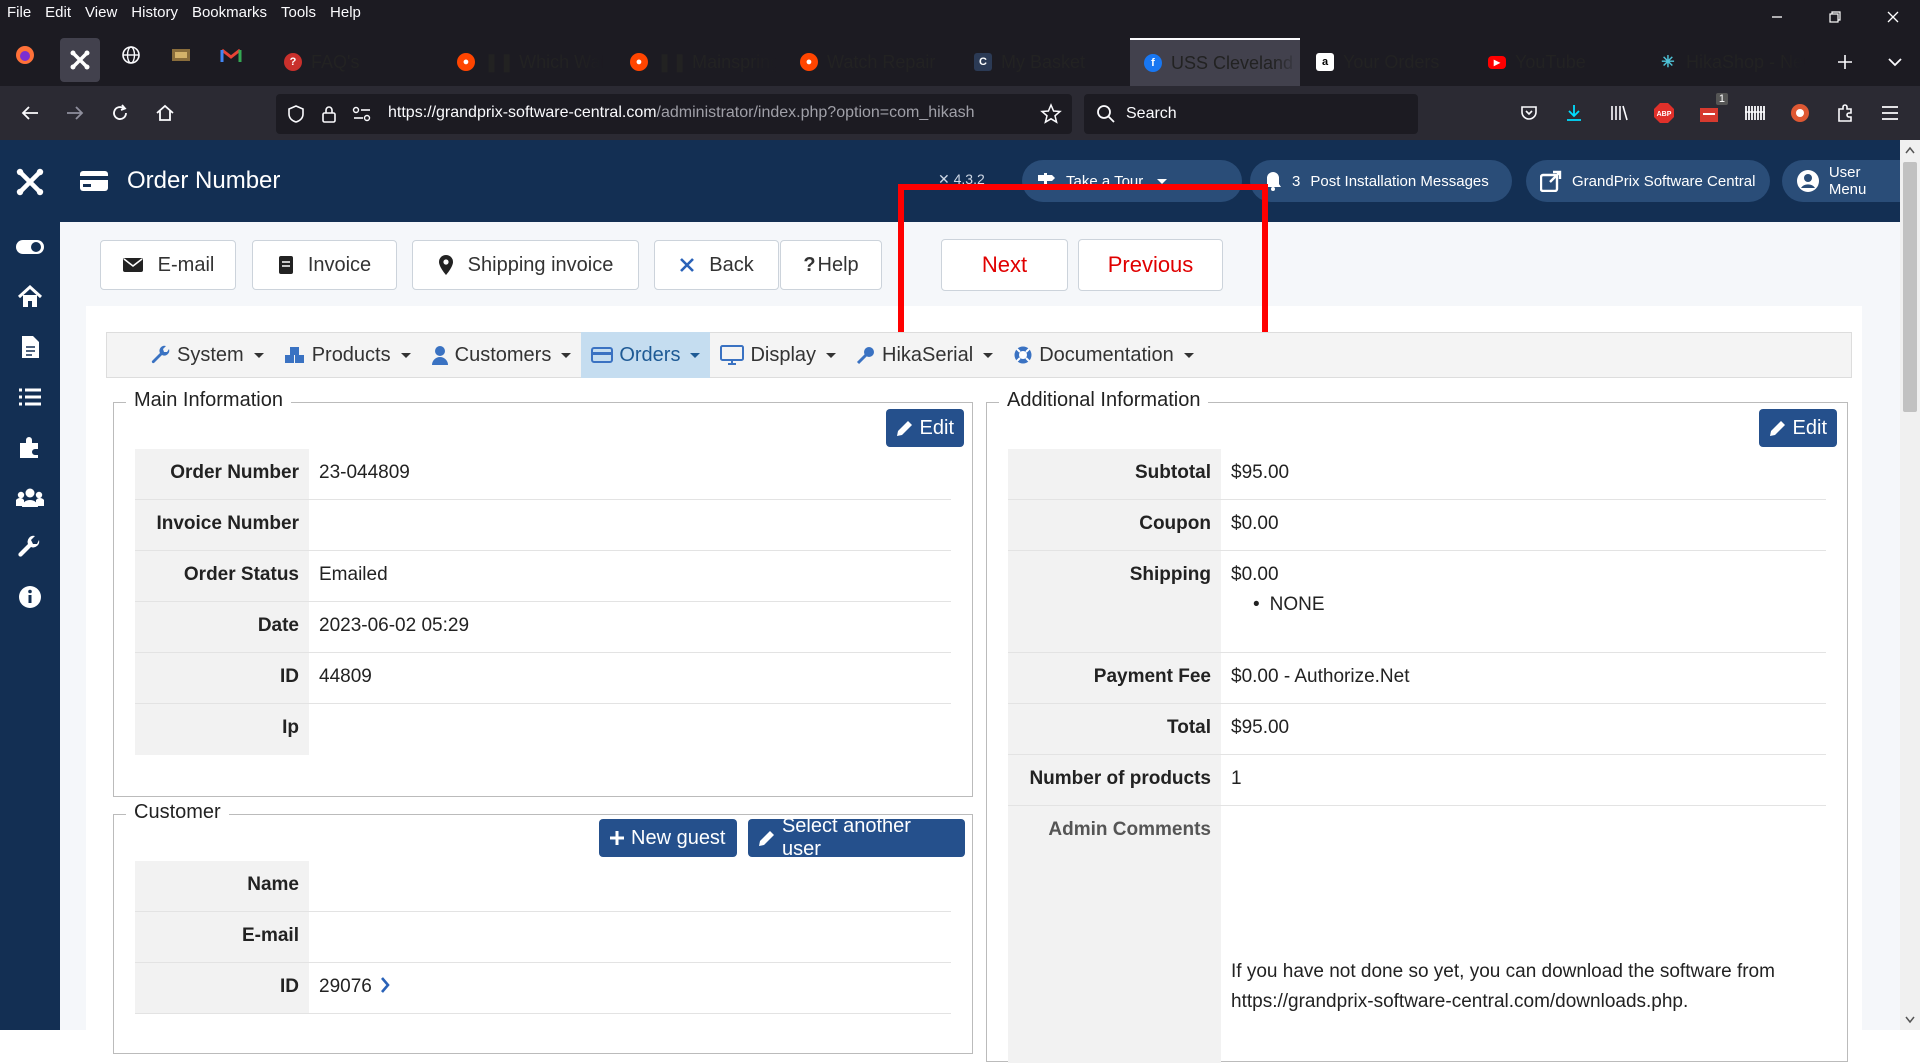 The height and width of the screenshot is (1063, 1920). I want to click on globe-icon, so click(131, 55).